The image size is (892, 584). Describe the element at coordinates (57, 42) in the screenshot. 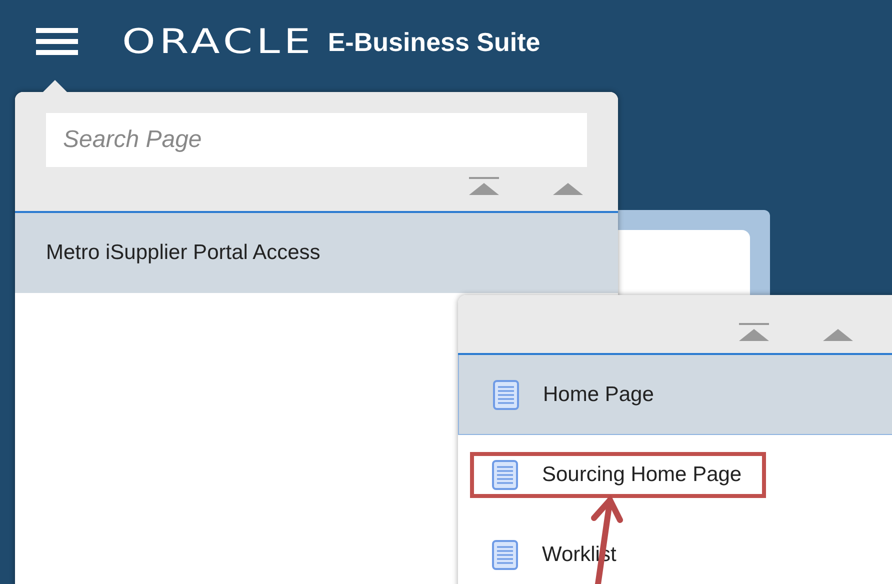

I see `menu-icon` at that location.